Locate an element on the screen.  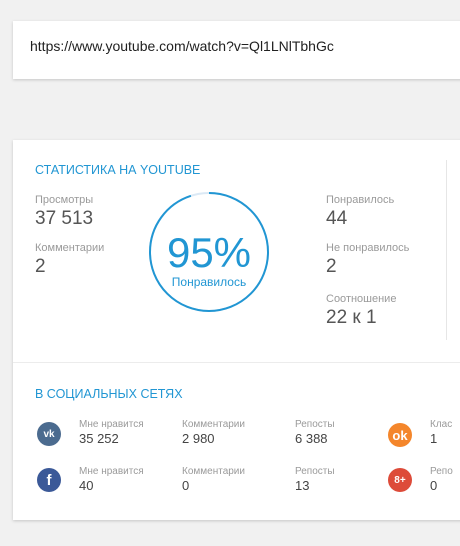
comments-value: 2 is located at coordinates (40, 266).